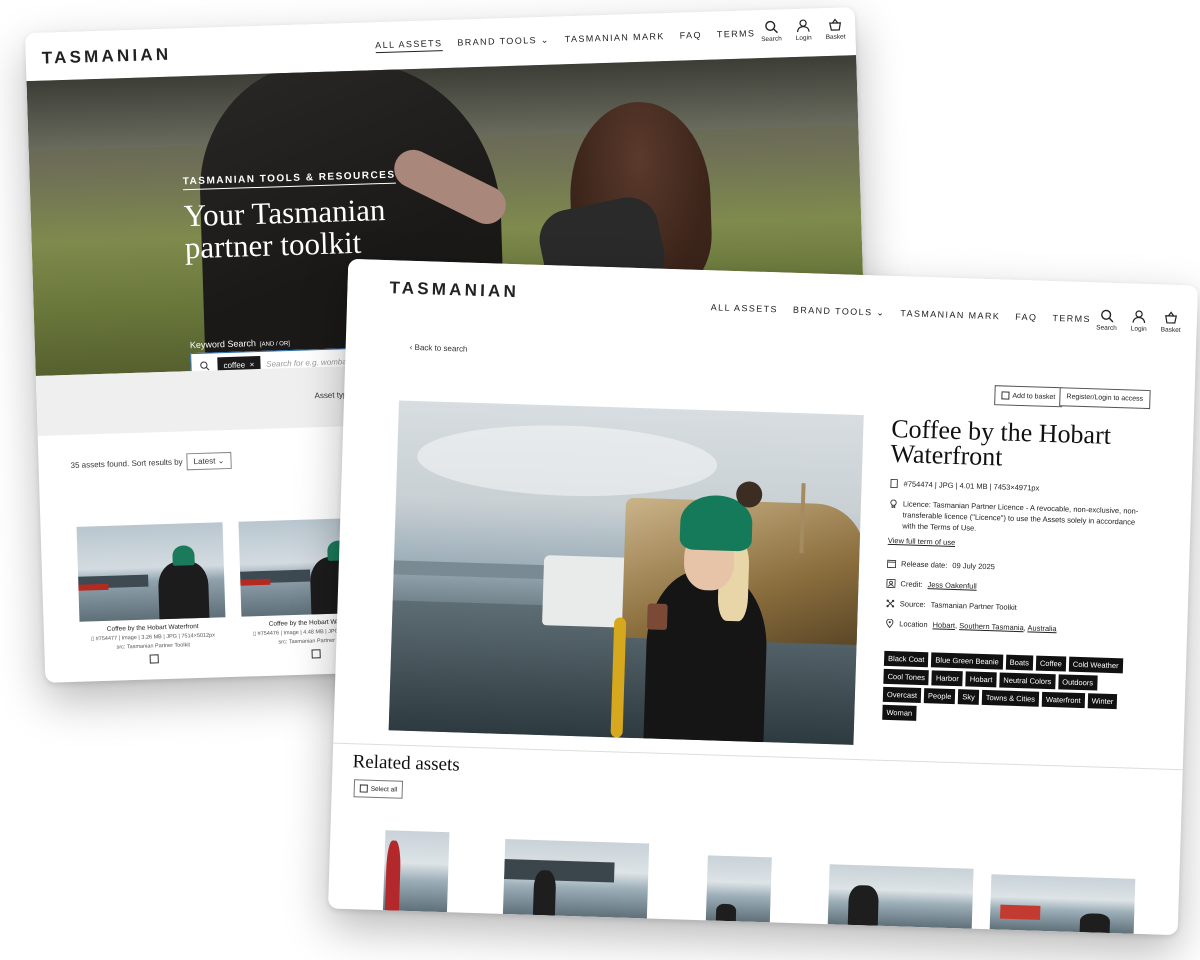 Image resolution: width=1200 pixels, height=960 pixels. Describe the element at coordinates (981, 679) in the screenshot. I see `tag: Hobart` at that location.